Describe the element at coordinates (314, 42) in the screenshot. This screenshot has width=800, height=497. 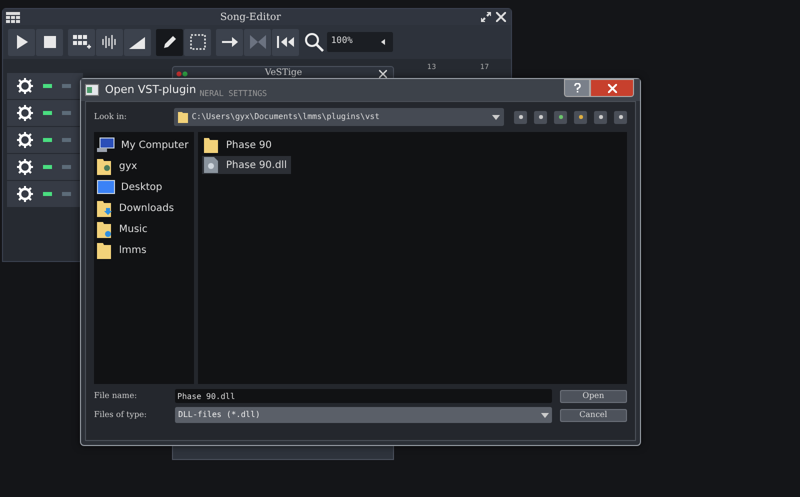
I see `search-icon` at that location.